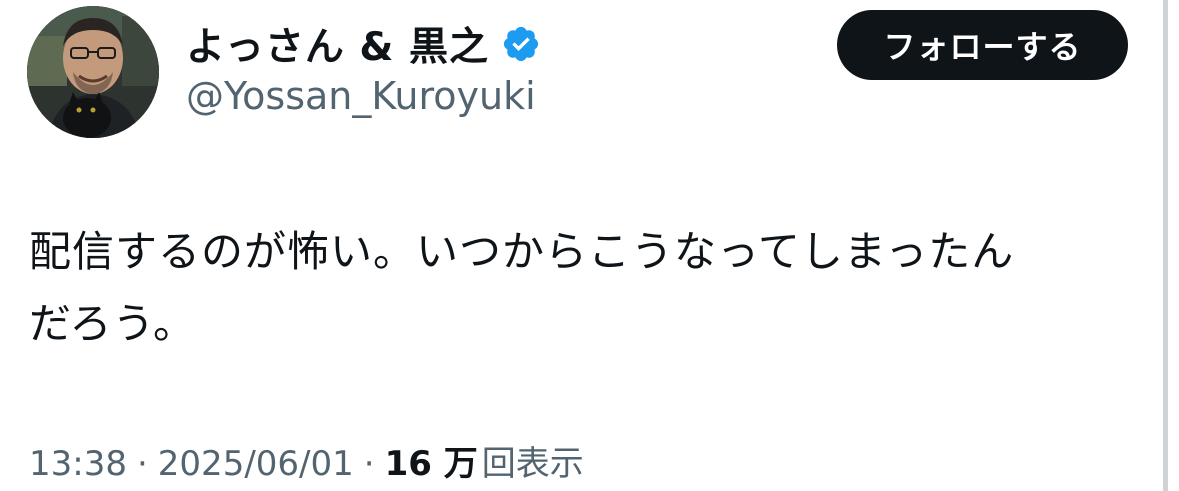 This screenshot has height=491, width=1179. I want to click on display-name: よっさん & 黒之, so click(337, 44).